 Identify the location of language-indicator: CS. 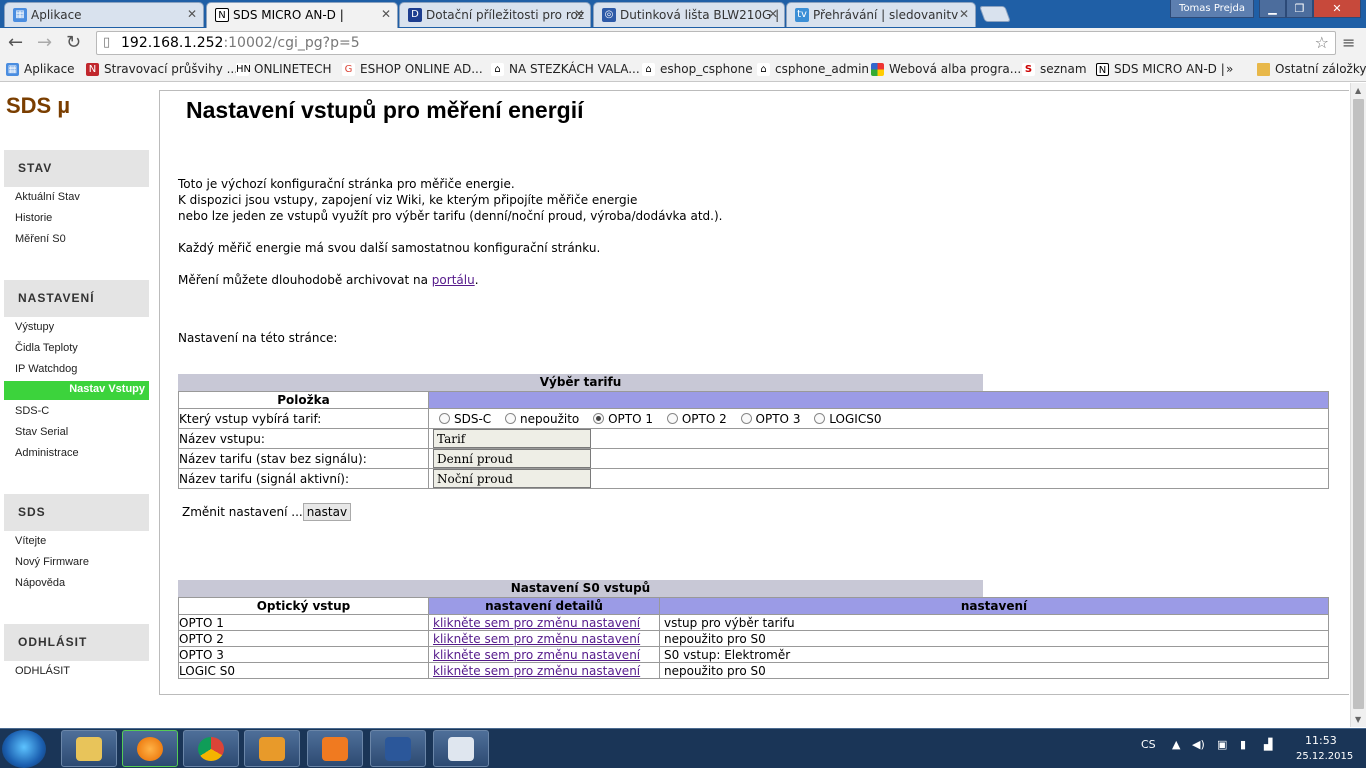
(1148, 744).